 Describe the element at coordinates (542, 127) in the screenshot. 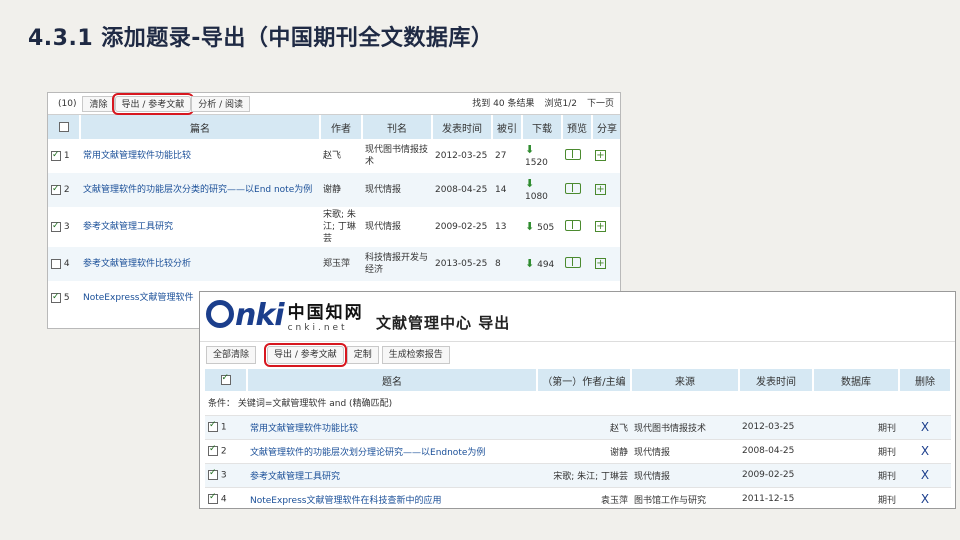

I see `col-download-header: 下载` at that location.